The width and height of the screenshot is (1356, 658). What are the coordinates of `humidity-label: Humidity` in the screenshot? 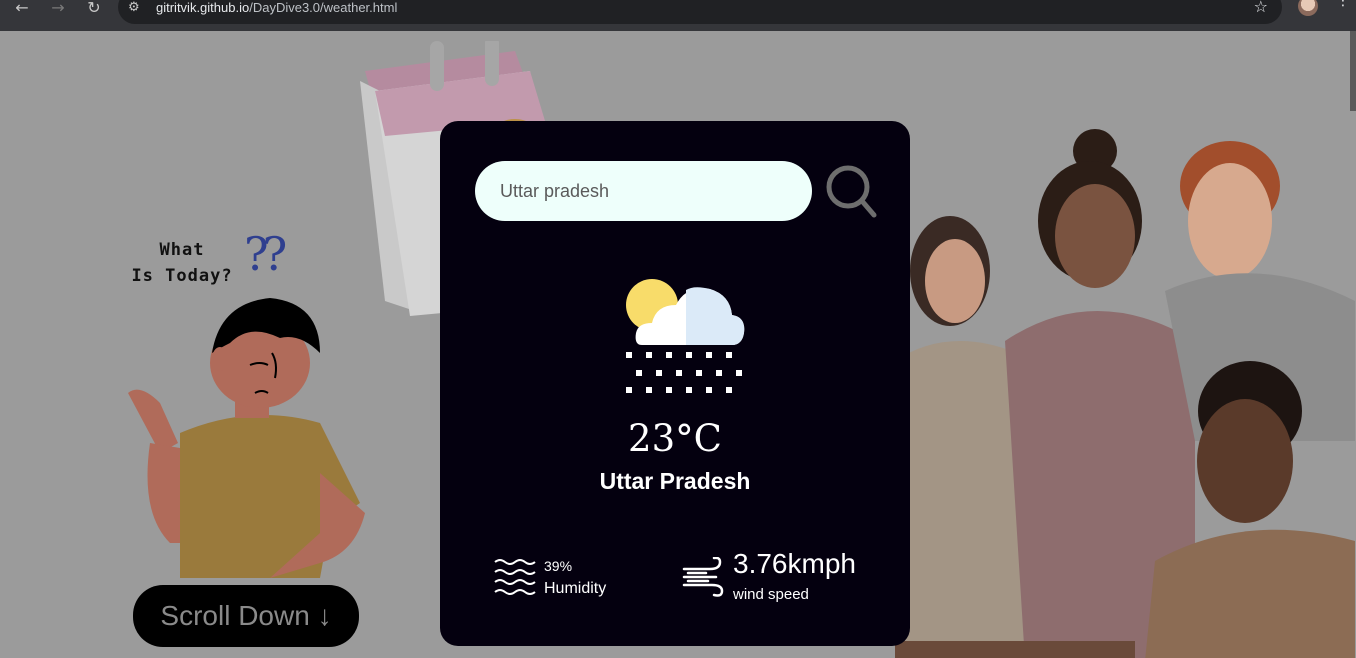 It's located at (575, 588).